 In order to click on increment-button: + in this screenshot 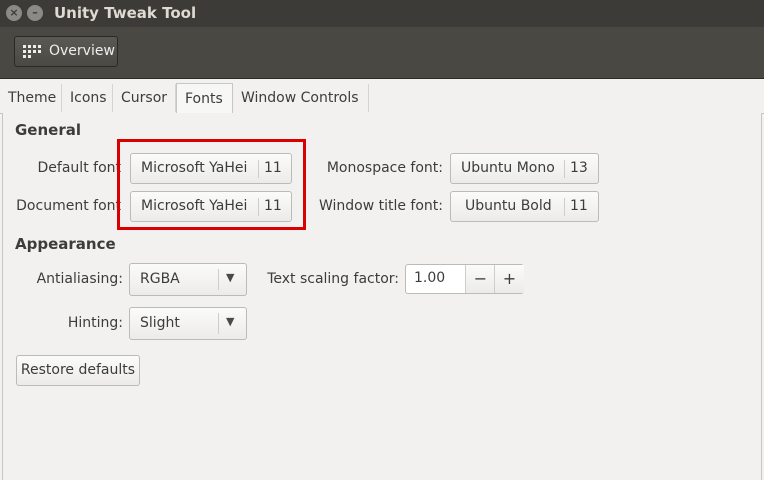, I will do `click(509, 279)`.